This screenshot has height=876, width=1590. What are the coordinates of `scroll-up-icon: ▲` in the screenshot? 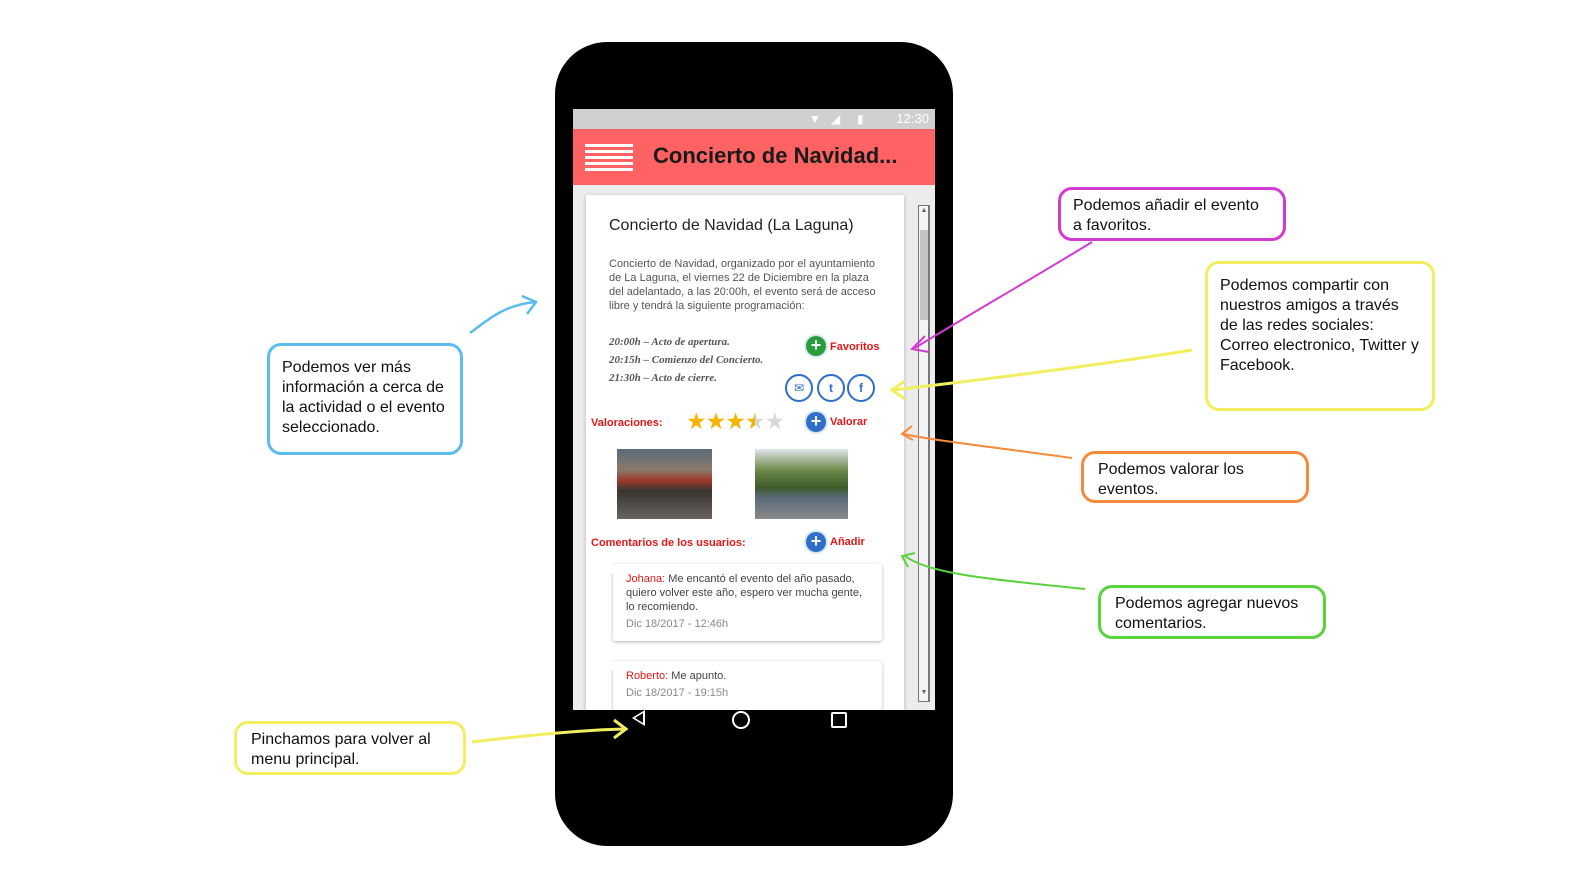 It's located at (924, 210).